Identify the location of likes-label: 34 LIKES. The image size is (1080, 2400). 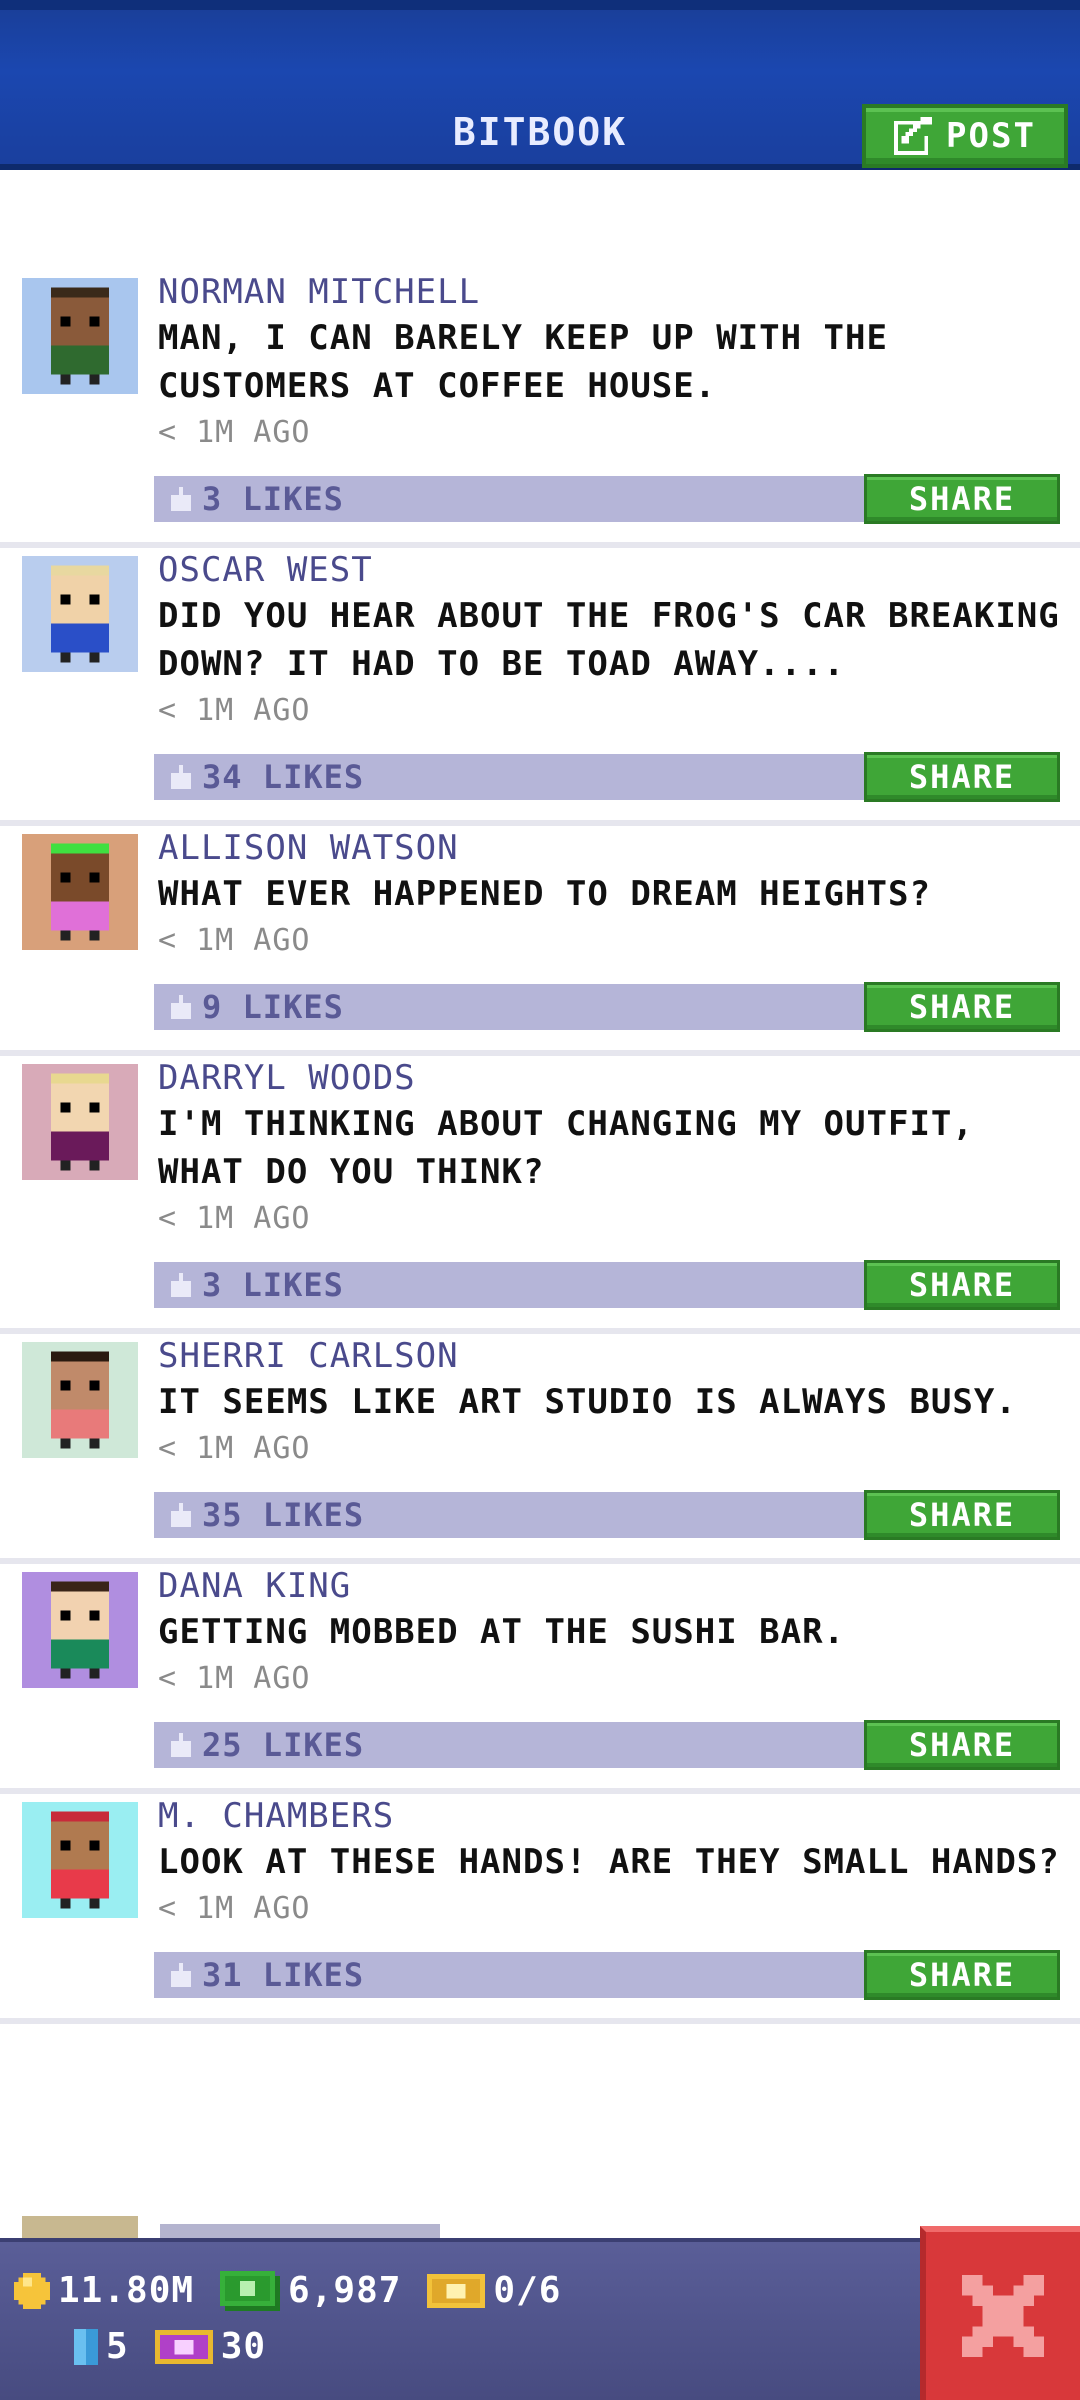
(283, 777).